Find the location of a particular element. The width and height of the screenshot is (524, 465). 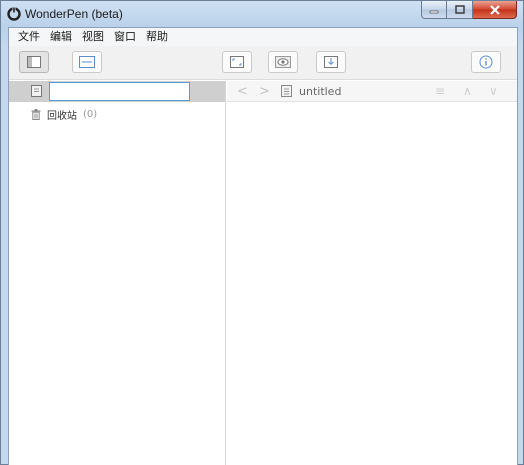

info-button is located at coordinates (486, 62).